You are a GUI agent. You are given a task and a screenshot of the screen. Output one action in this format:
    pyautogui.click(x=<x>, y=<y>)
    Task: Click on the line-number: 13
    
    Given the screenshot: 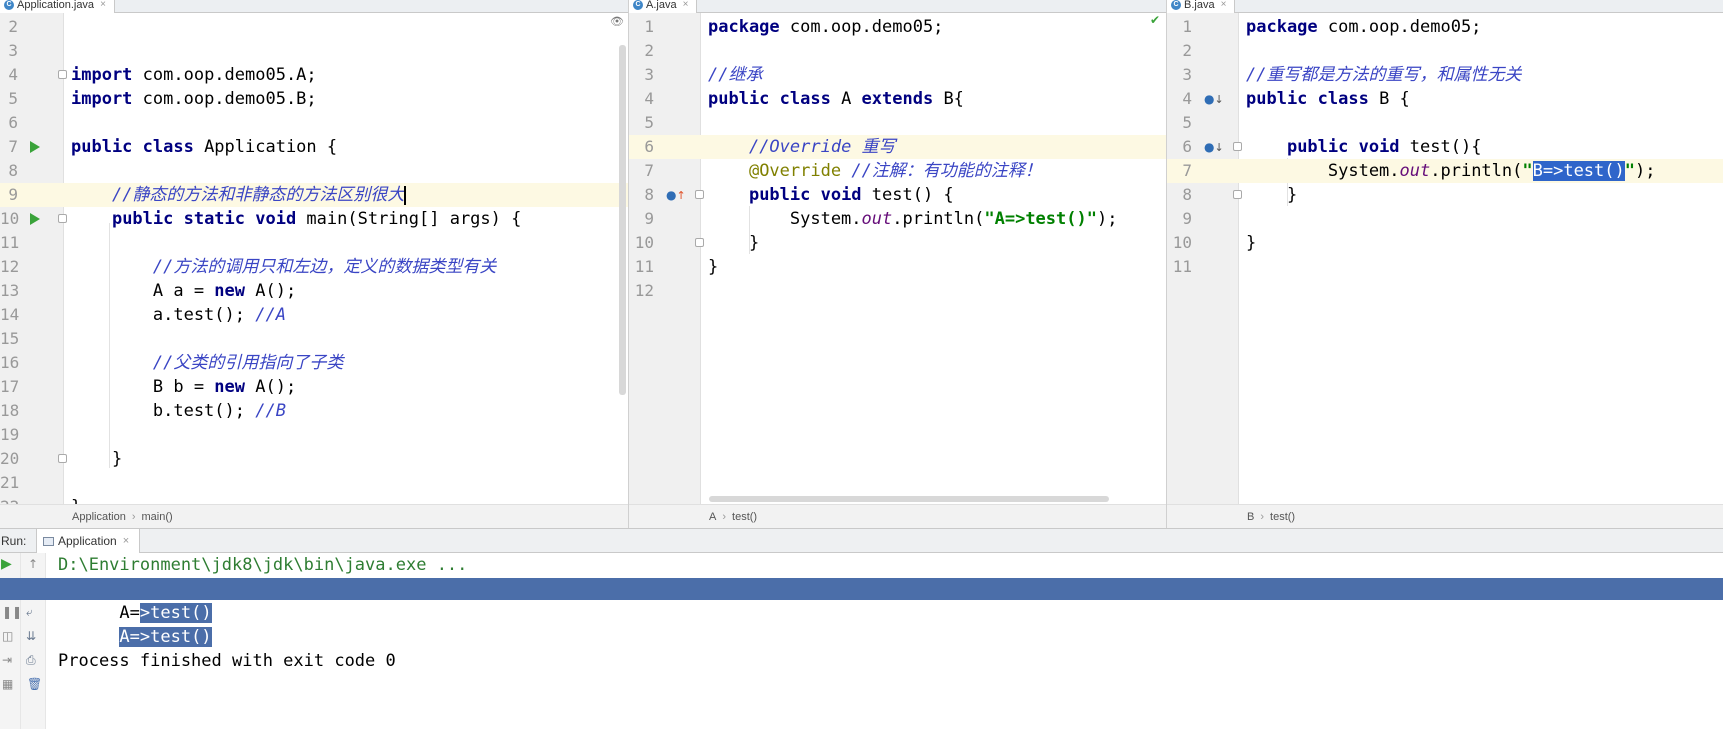 What is the action you would take?
    pyautogui.click(x=9, y=291)
    